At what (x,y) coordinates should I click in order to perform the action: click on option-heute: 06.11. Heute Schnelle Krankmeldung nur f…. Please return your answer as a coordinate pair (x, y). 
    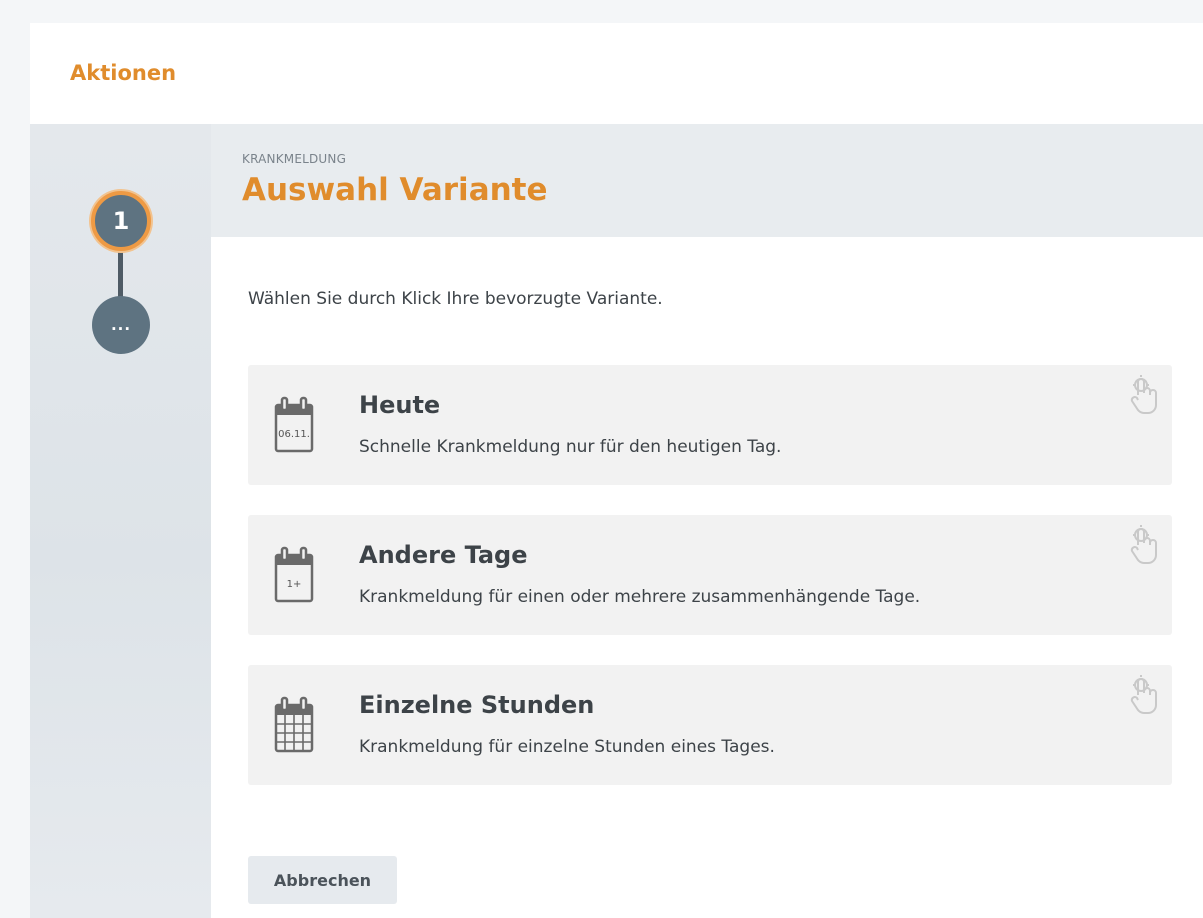
    Looking at the image, I should click on (710, 425).